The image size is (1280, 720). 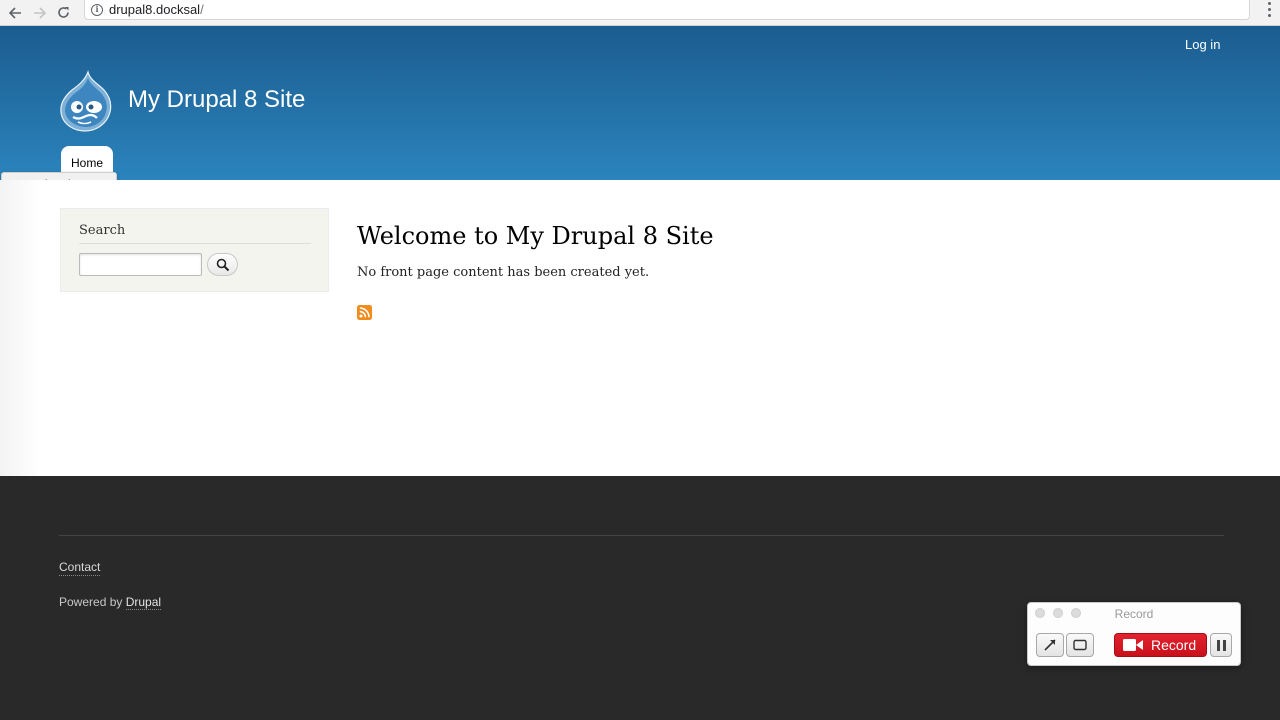 I want to click on reload-icon, so click(x=63, y=12).